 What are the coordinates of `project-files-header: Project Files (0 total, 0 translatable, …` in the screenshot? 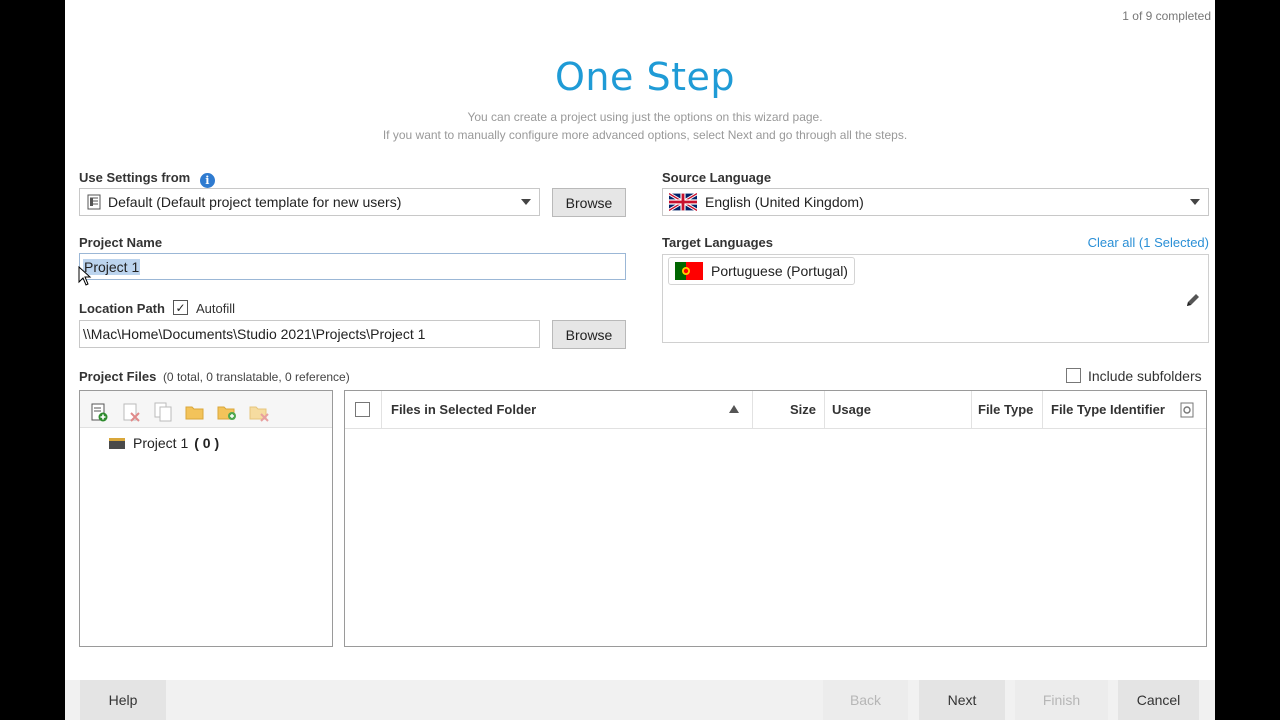 It's located at (214, 376).